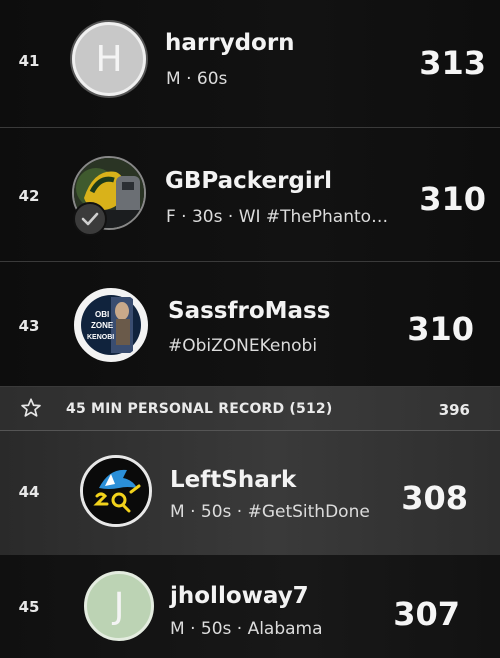  Describe the element at coordinates (100, 337) in the screenshot. I see `logo-line: KENOBI` at that location.